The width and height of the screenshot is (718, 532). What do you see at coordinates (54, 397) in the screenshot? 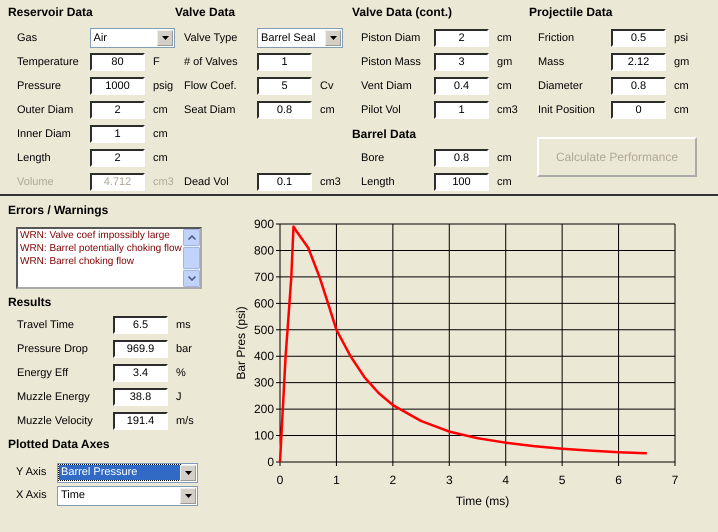
I see `field-label: Muzzle Energy` at bounding box center [54, 397].